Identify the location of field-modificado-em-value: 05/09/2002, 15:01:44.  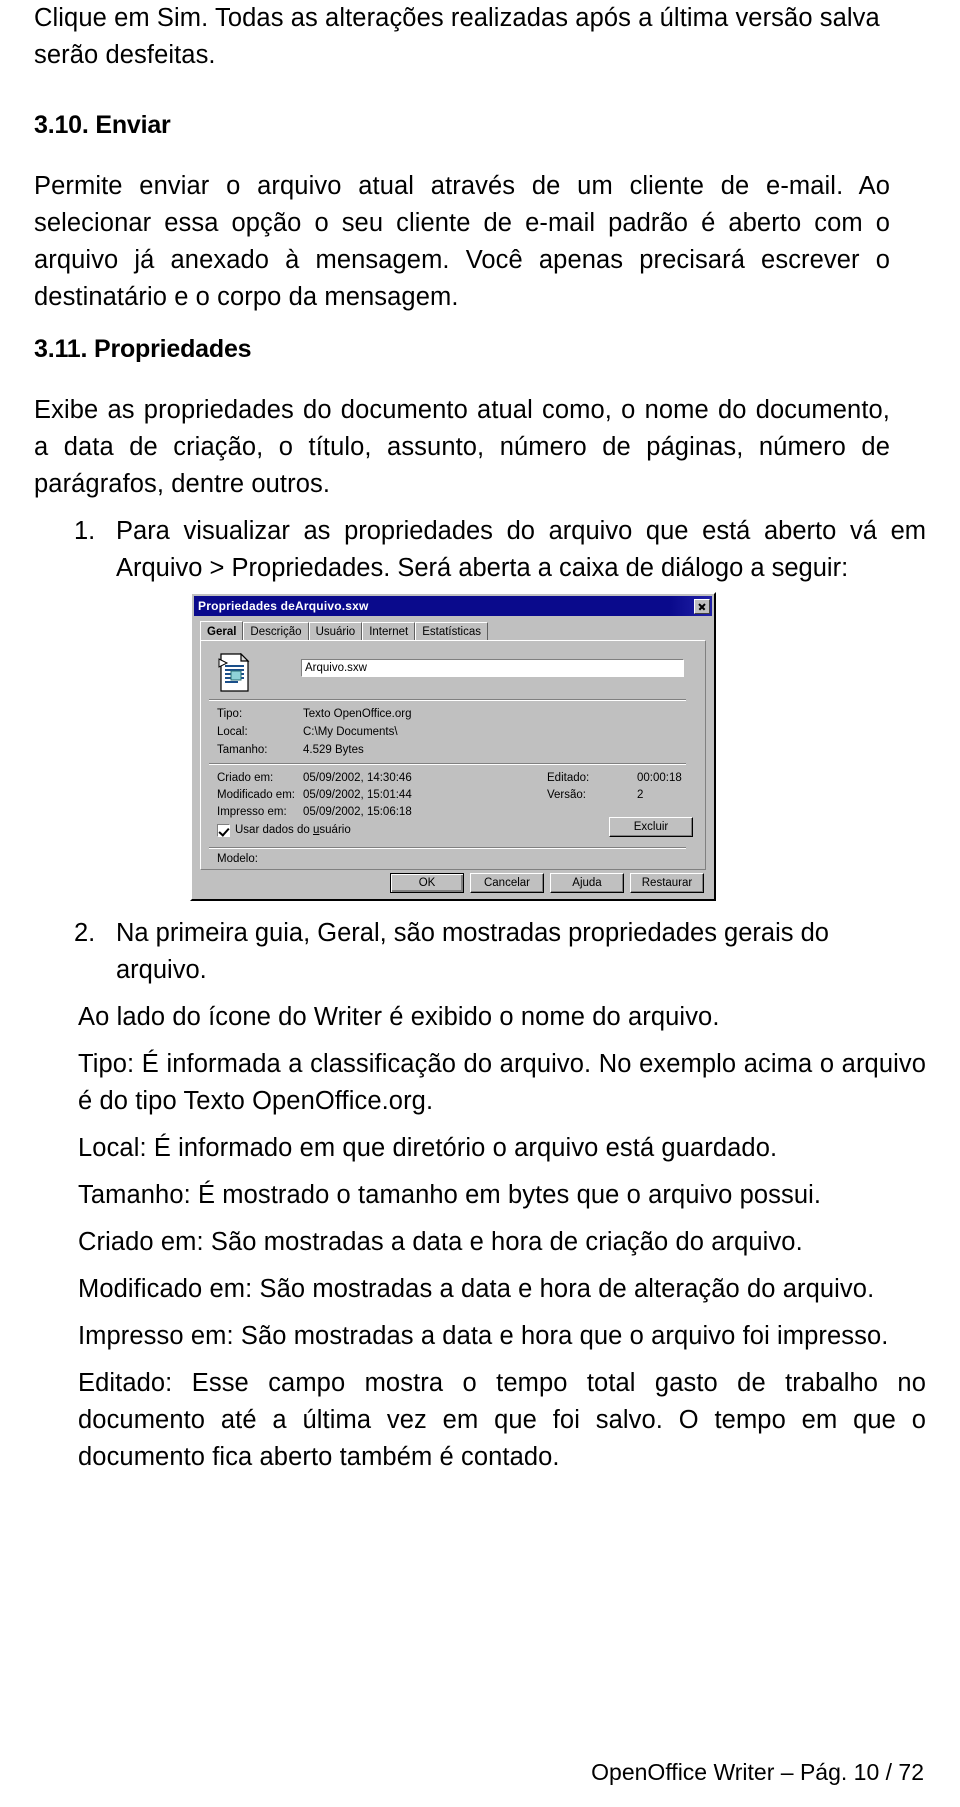
(357, 795).